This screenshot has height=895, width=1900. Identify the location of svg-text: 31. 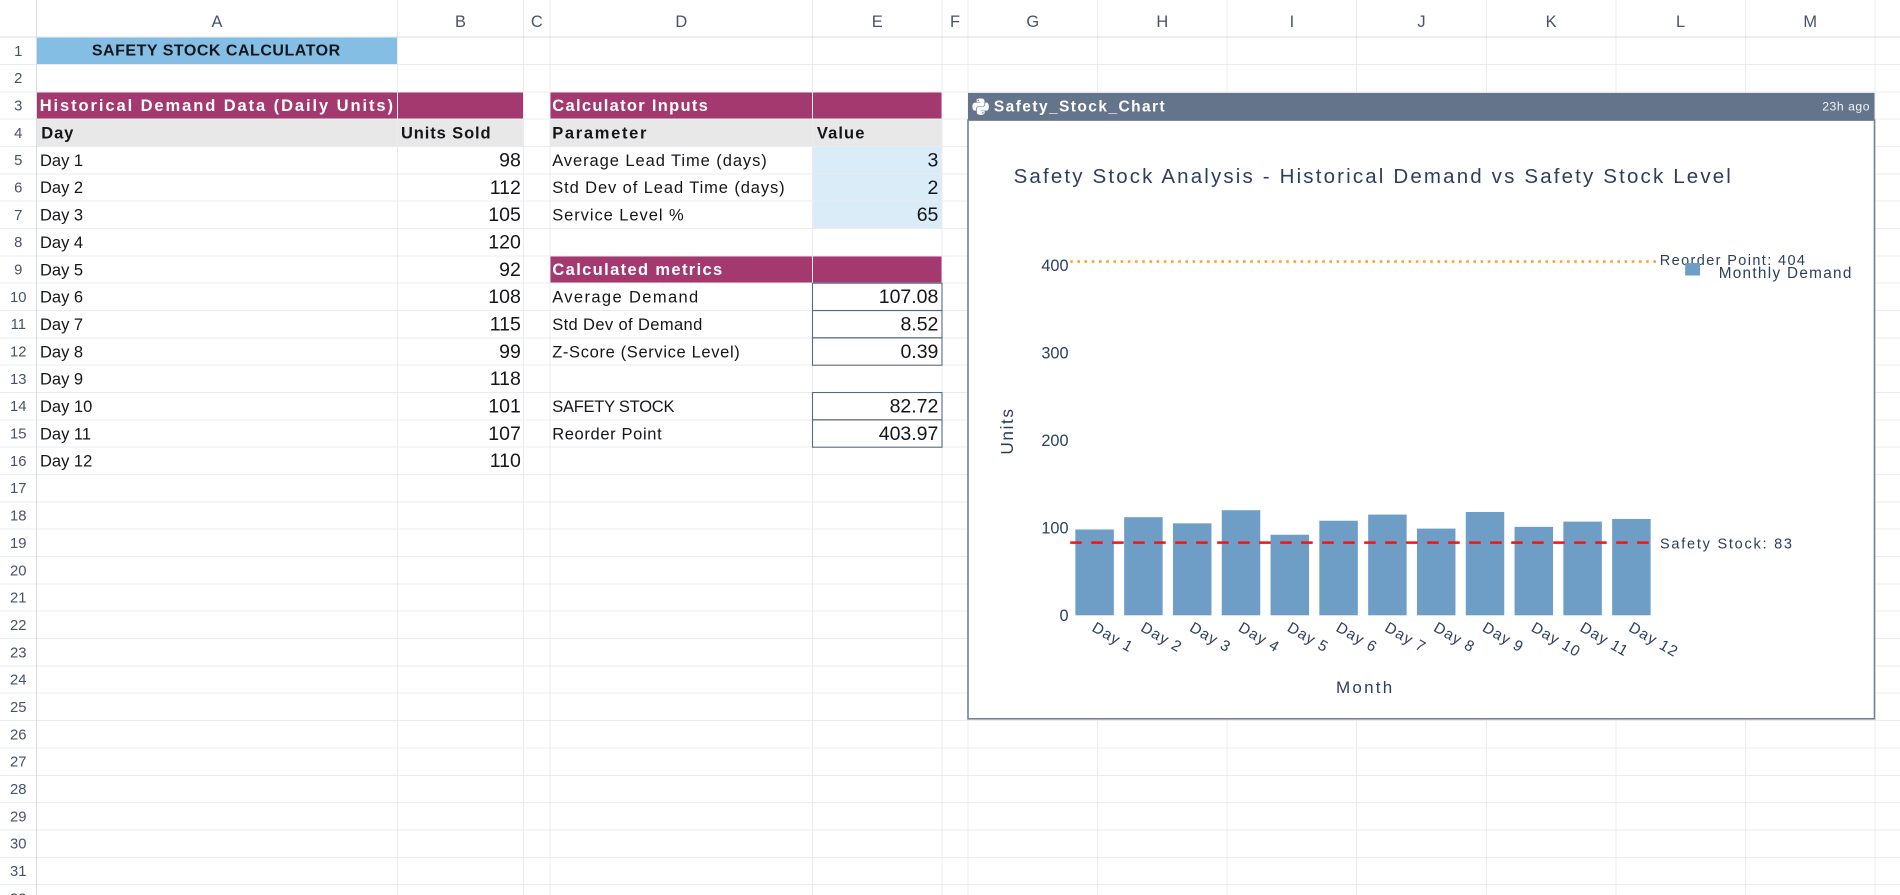
(18, 872).